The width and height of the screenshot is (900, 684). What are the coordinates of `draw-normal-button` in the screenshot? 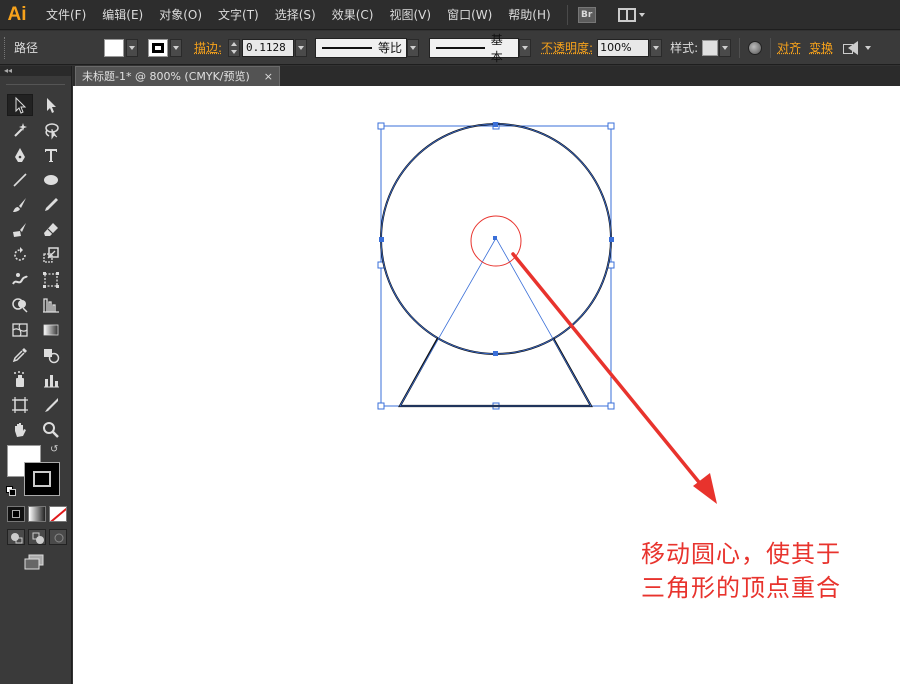 It's located at (16, 537).